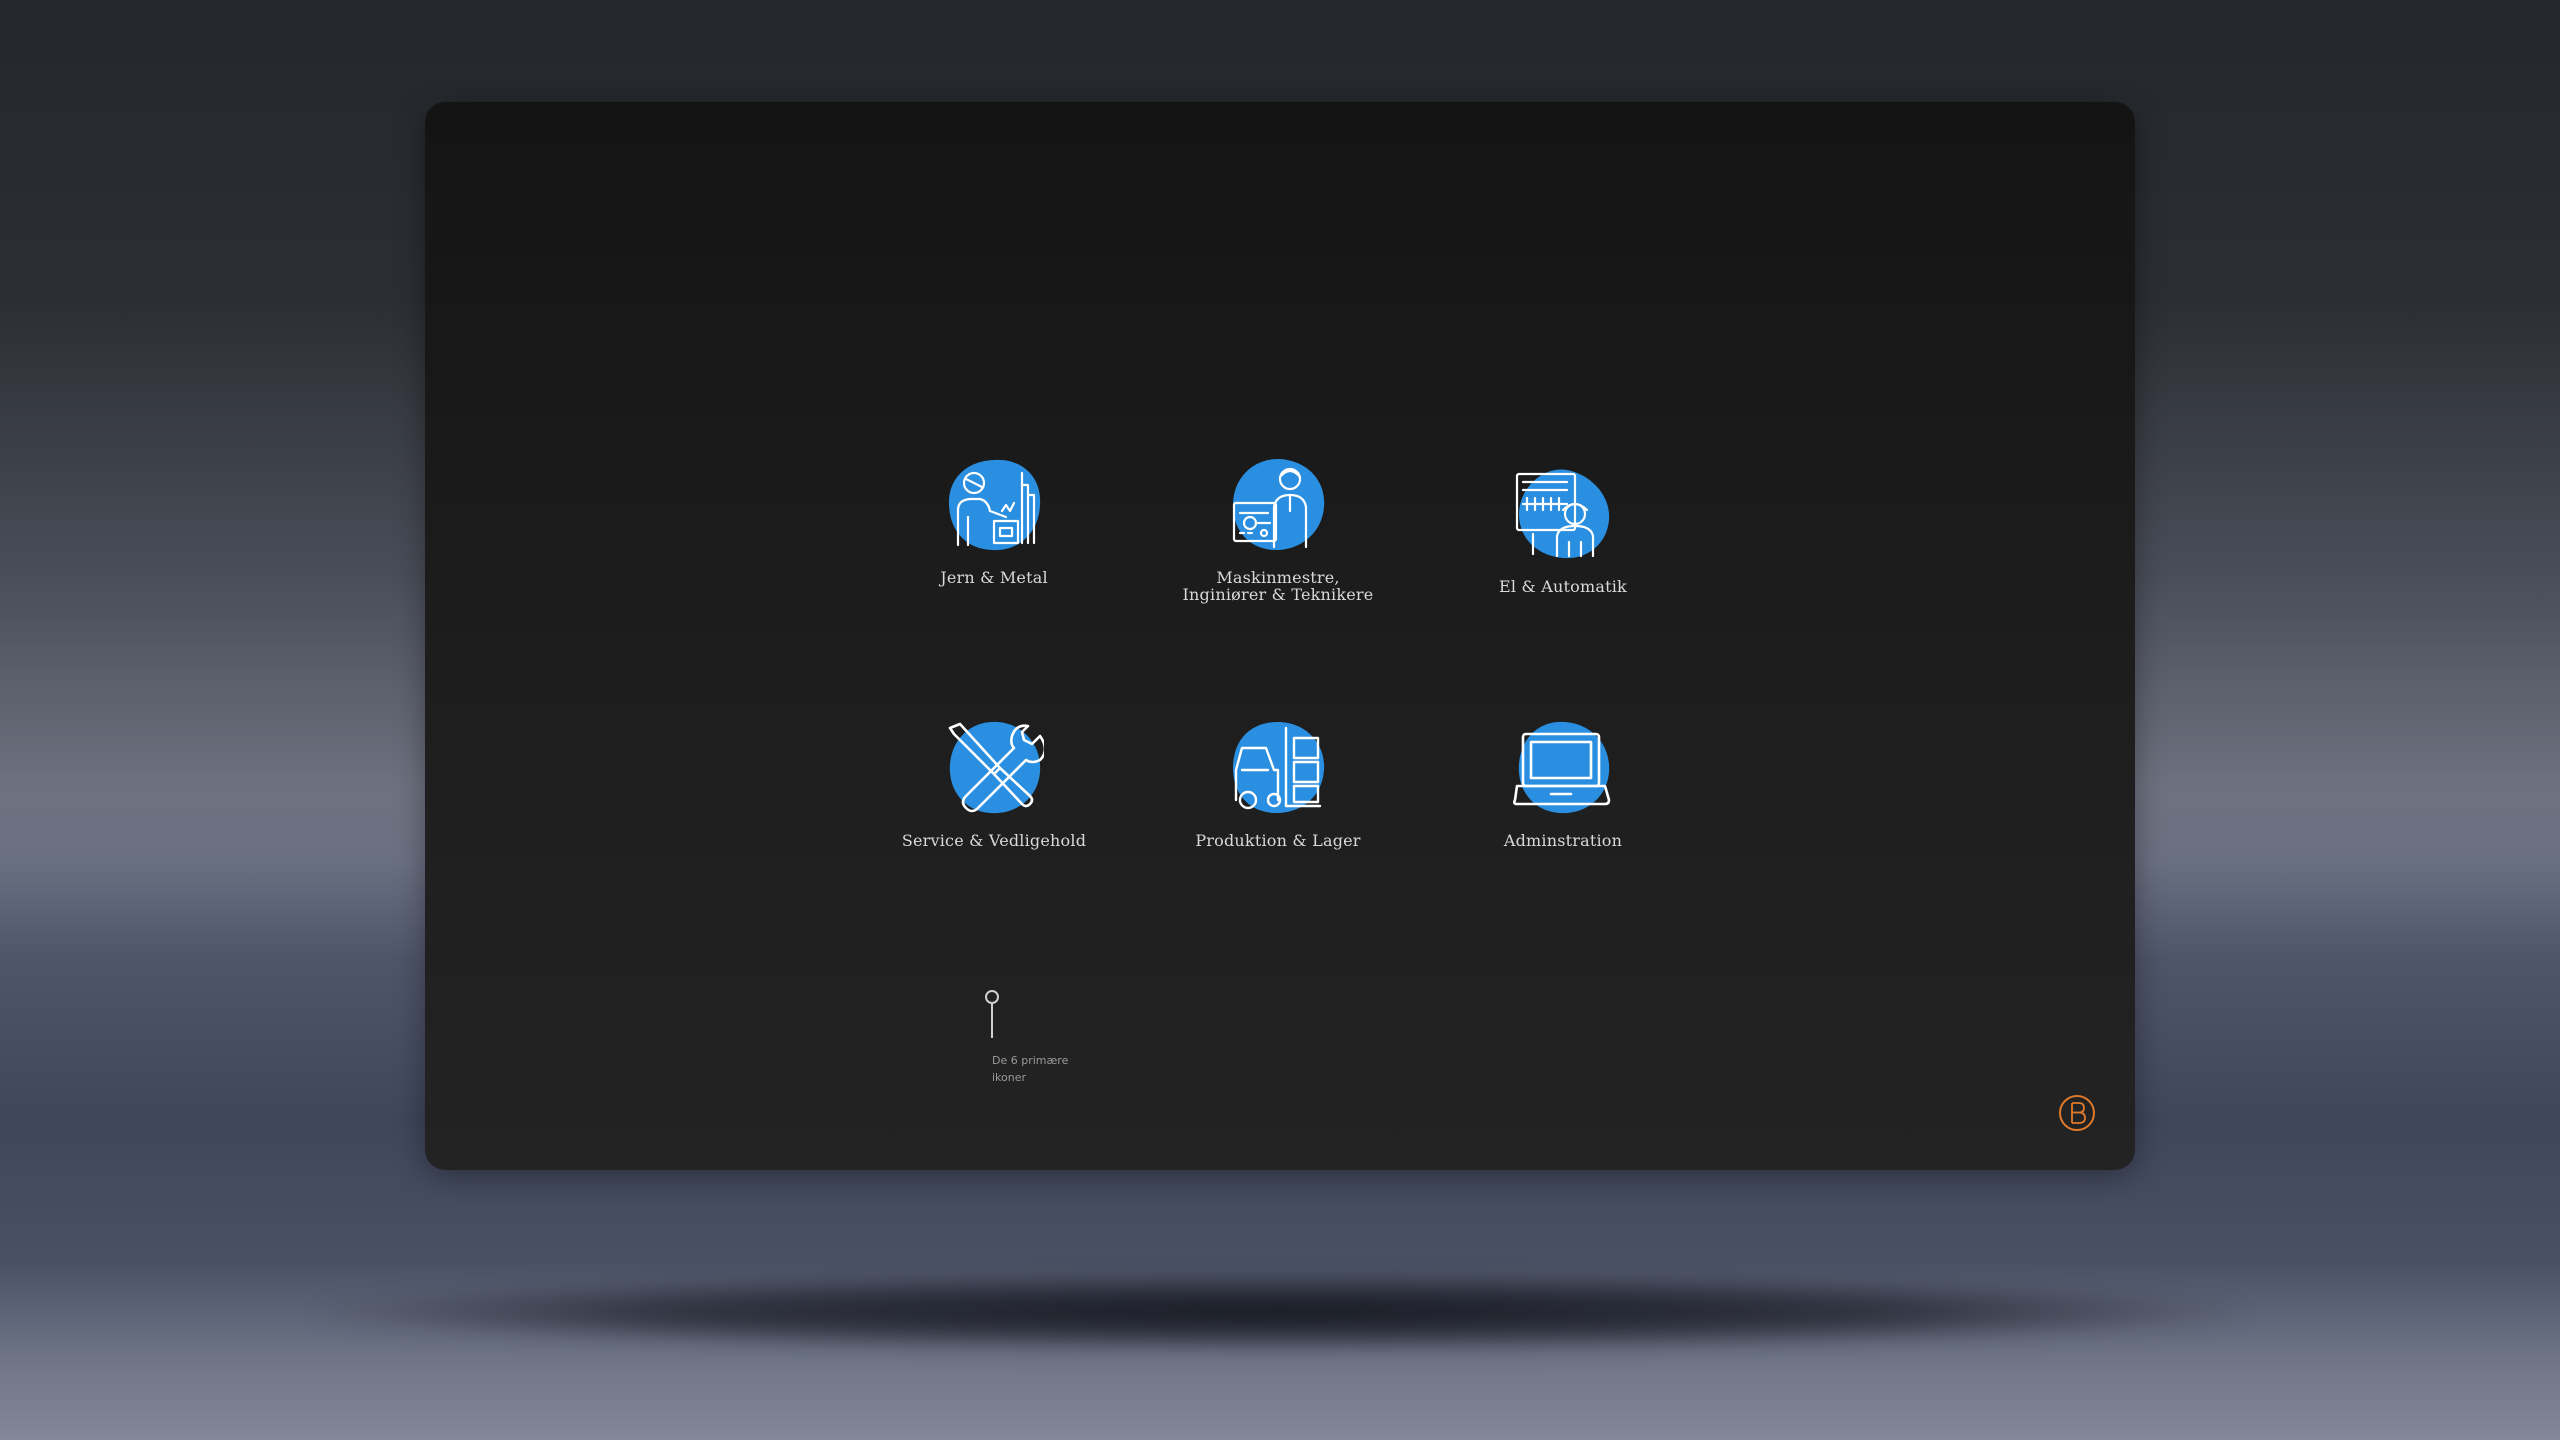  What do you see at coordinates (994, 840) in the screenshot?
I see `category-label: Service & Vedligehold` at bounding box center [994, 840].